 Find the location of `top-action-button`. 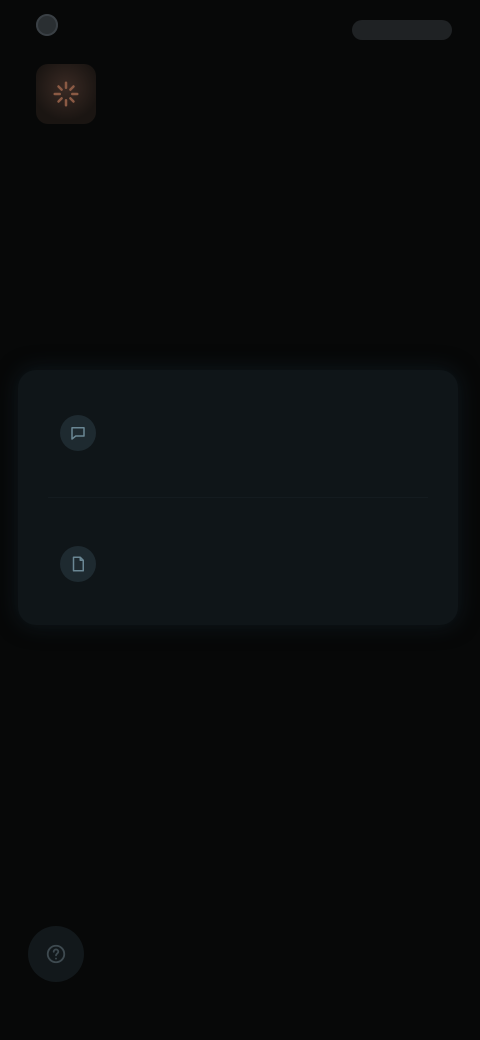

top-action-button is located at coordinates (402, 30).